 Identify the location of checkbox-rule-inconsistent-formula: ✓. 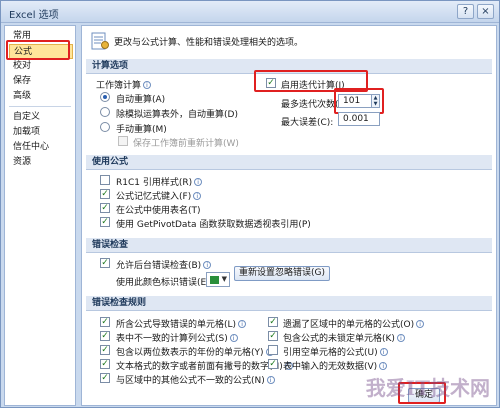
(105, 378).